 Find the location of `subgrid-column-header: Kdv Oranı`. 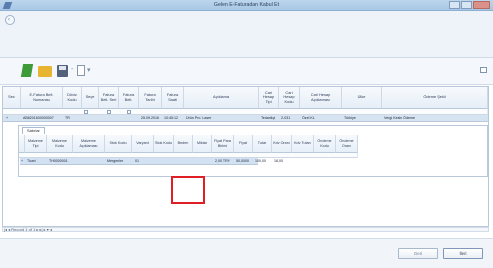

subgrid-column-header: Kdv Oranı is located at coordinates (282, 144).